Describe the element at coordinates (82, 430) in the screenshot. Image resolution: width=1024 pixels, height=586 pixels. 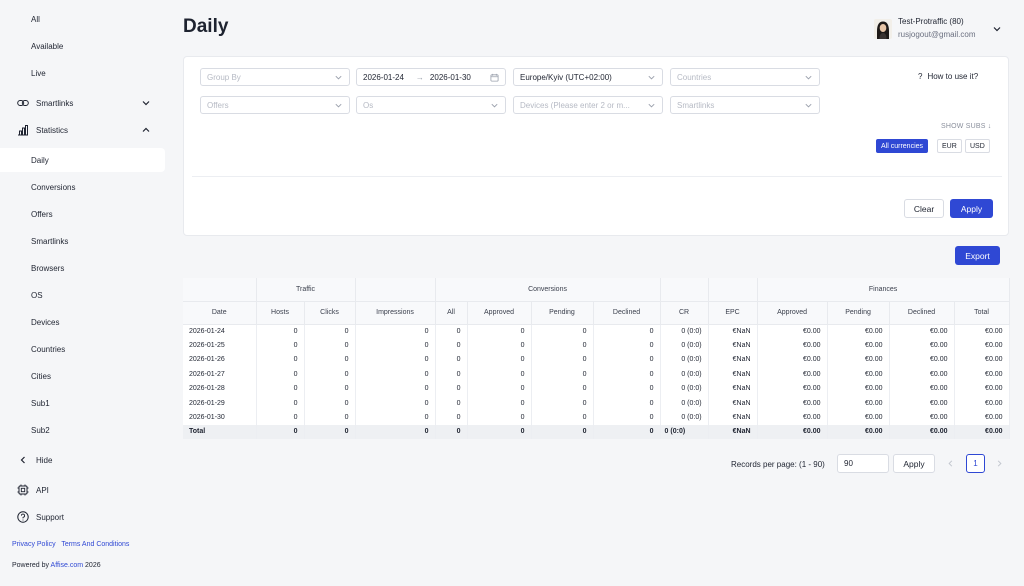
I see `sidebar-item-sub2: Sub2` at that location.